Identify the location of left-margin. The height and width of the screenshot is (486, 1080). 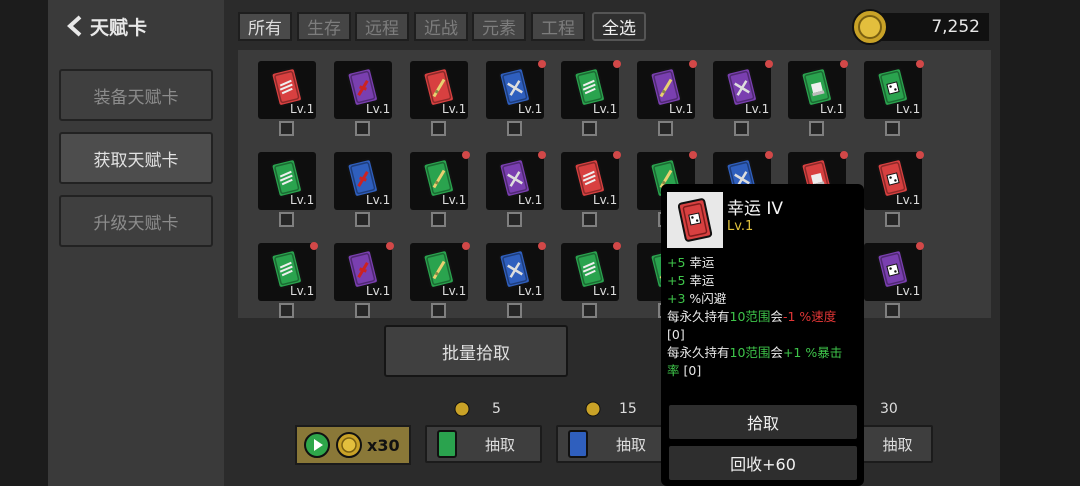
(24, 243).